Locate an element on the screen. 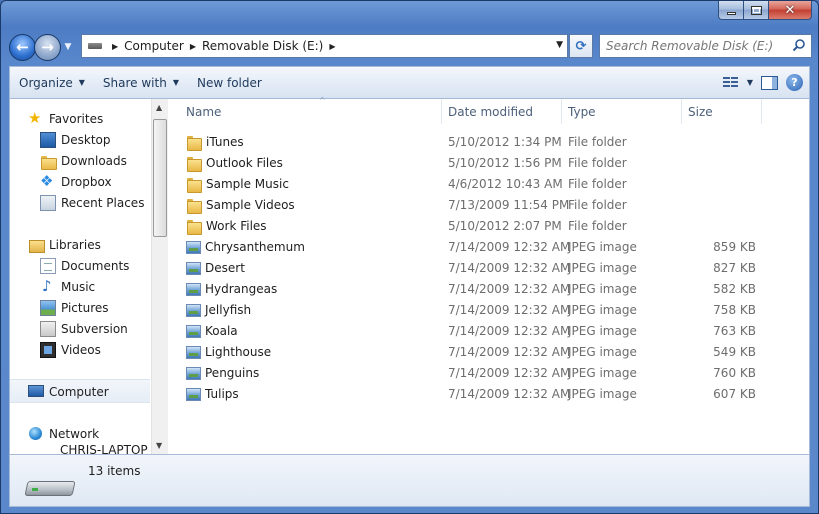 This screenshot has height=514, width=819. favorites-star-icon is located at coordinates (36, 118).